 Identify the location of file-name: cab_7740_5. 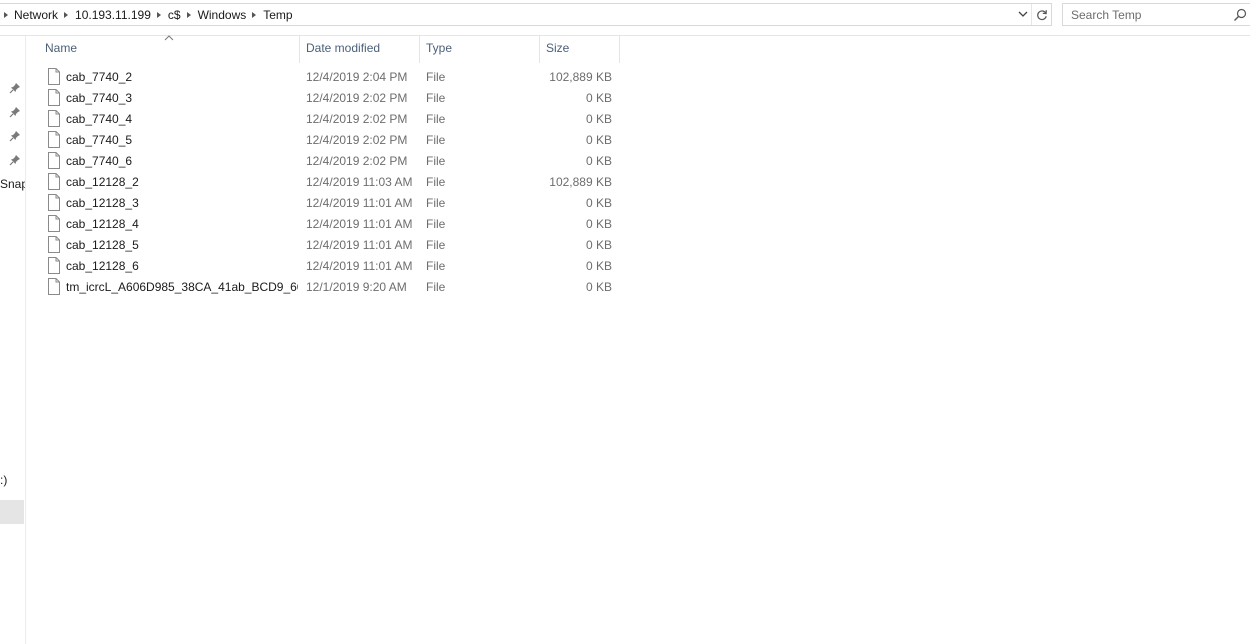
(99, 140).